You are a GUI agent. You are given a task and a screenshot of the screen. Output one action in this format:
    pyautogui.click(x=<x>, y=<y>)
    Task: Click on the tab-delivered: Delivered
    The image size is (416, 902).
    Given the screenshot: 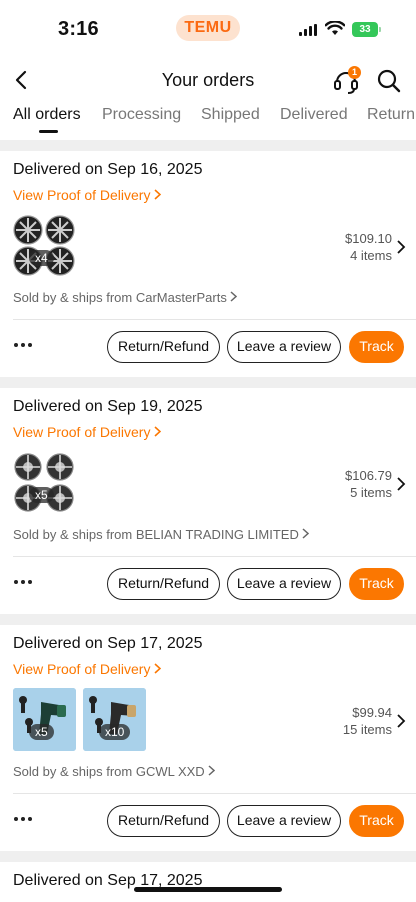 What is the action you would take?
    pyautogui.click(x=314, y=115)
    